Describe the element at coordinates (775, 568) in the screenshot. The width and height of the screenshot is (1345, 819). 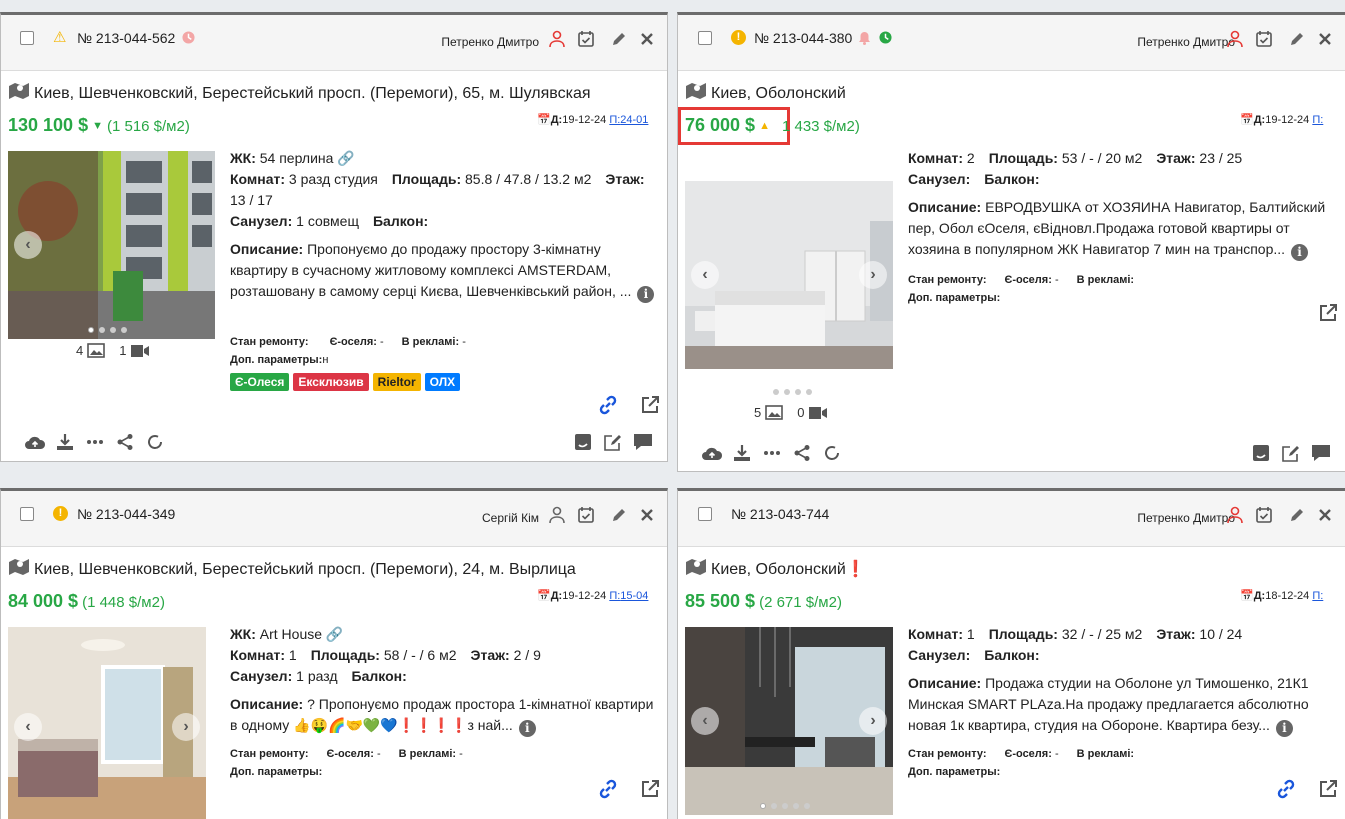
I see `address: Киев, Оболонский❗` at that location.